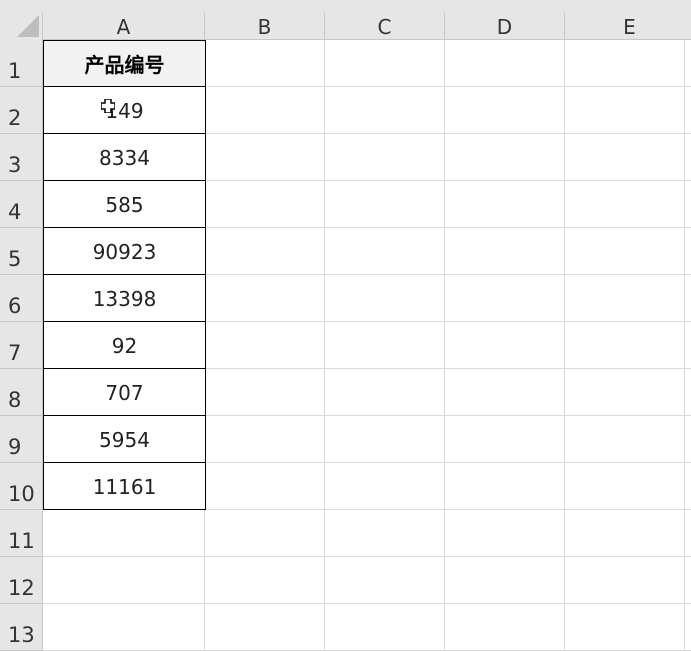 The height and width of the screenshot is (651, 691). What do you see at coordinates (21, 251) in the screenshot?
I see `row-header-5: 5` at bounding box center [21, 251].